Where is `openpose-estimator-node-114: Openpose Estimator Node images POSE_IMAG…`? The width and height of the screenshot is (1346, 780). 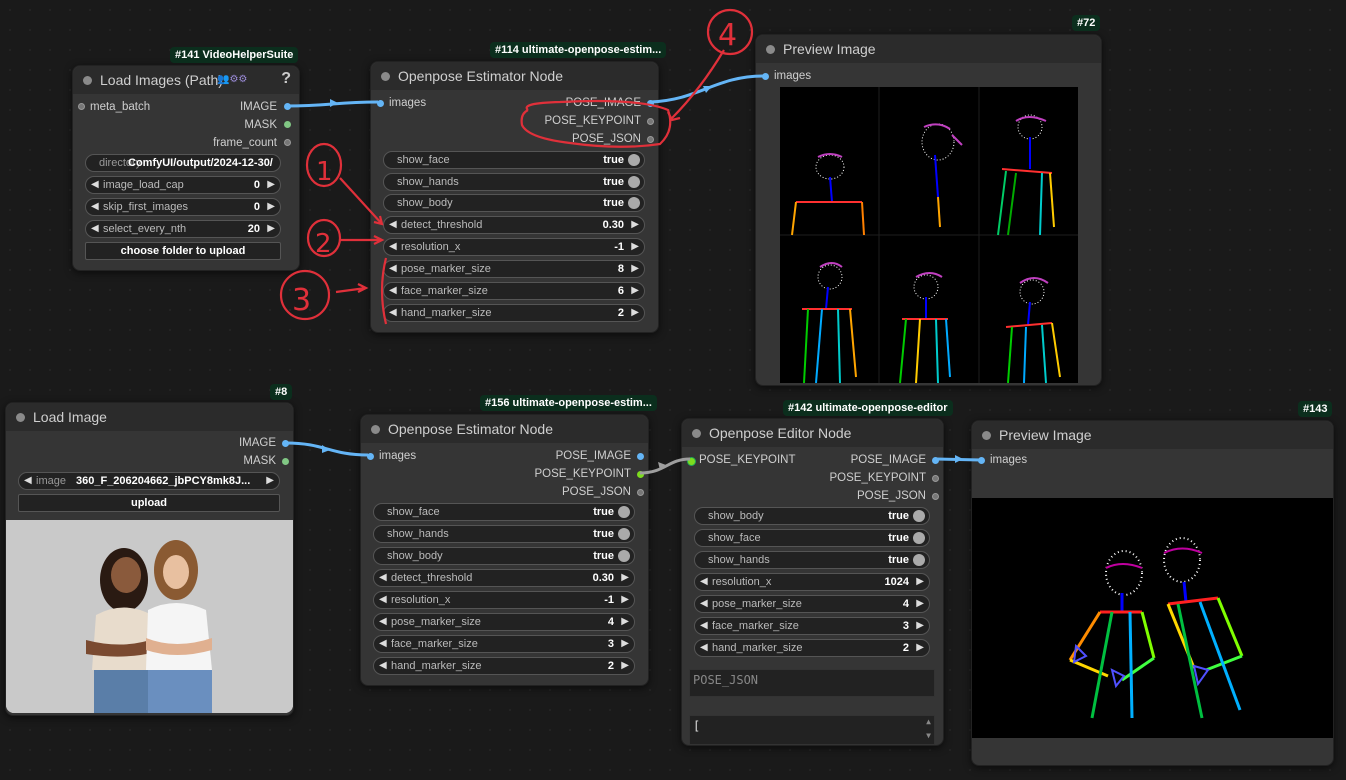
openpose-estimator-node-114: Openpose Estimator Node images POSE_IMAG… is located at coordinates (514, 197).